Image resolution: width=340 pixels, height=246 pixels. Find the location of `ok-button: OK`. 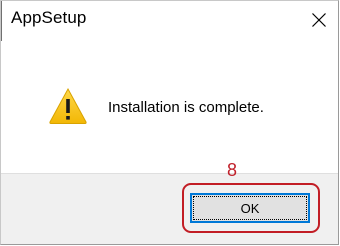

ok-button: OK is located at coordinates (250, 208).